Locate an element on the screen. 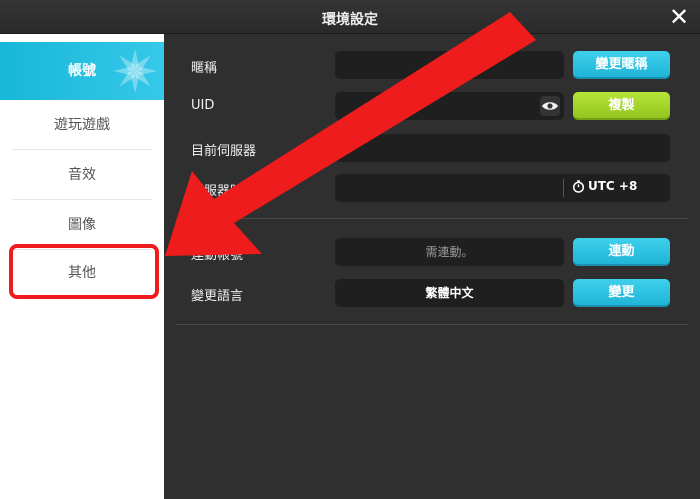 The height and width of the screenshot is (499, 700). language-label: 變更語言 is located at coordinates (217, 296).